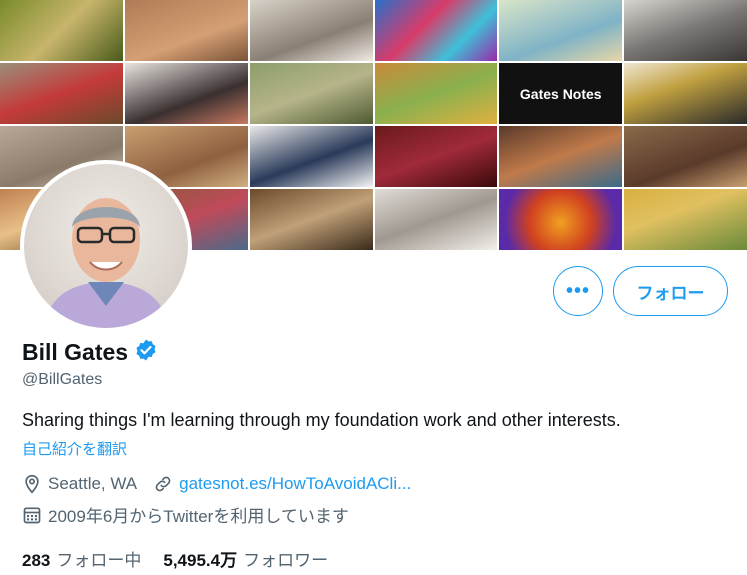 The image size is (747, 575). What do you see at coordinates (61, 30) in the screenshot?
I see `banner-photo-insect` at bounding box center [61, 30].